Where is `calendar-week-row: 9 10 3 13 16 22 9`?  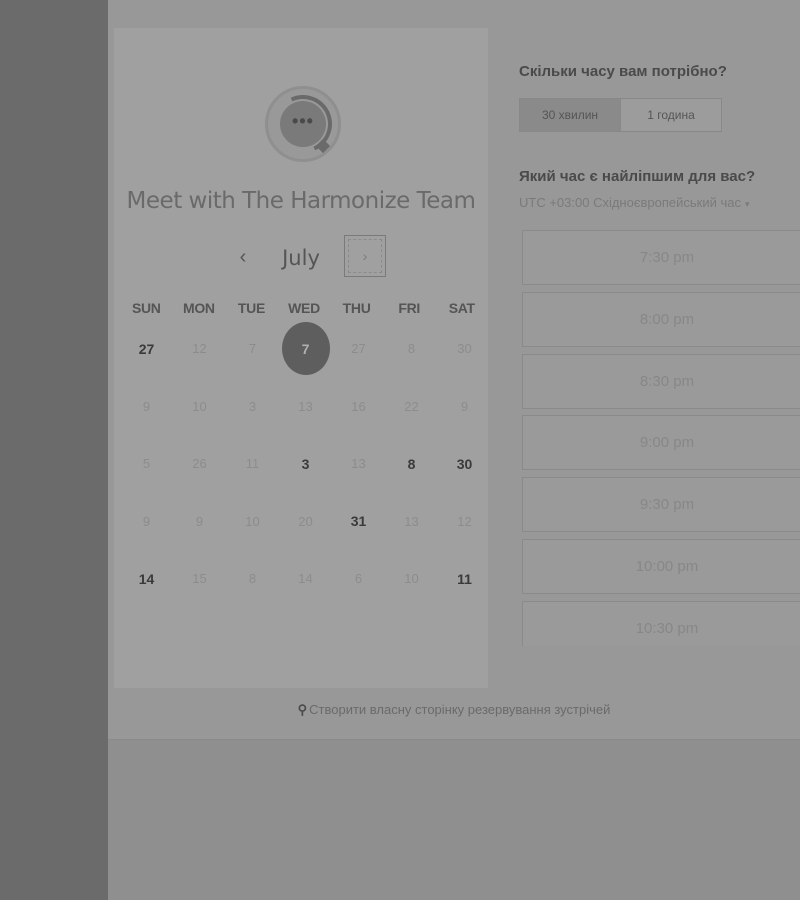 calendar-week-row: 9 10 3 13 16 22 9 is located at coordinates (305, 407).